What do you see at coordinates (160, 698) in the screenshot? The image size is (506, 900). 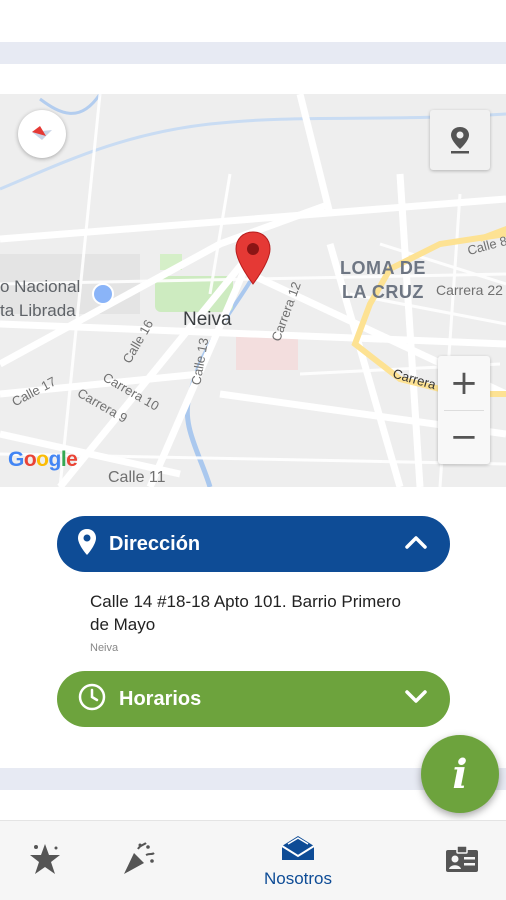 I see `horarios-title: Horarios` at bounding box center [160, 698].